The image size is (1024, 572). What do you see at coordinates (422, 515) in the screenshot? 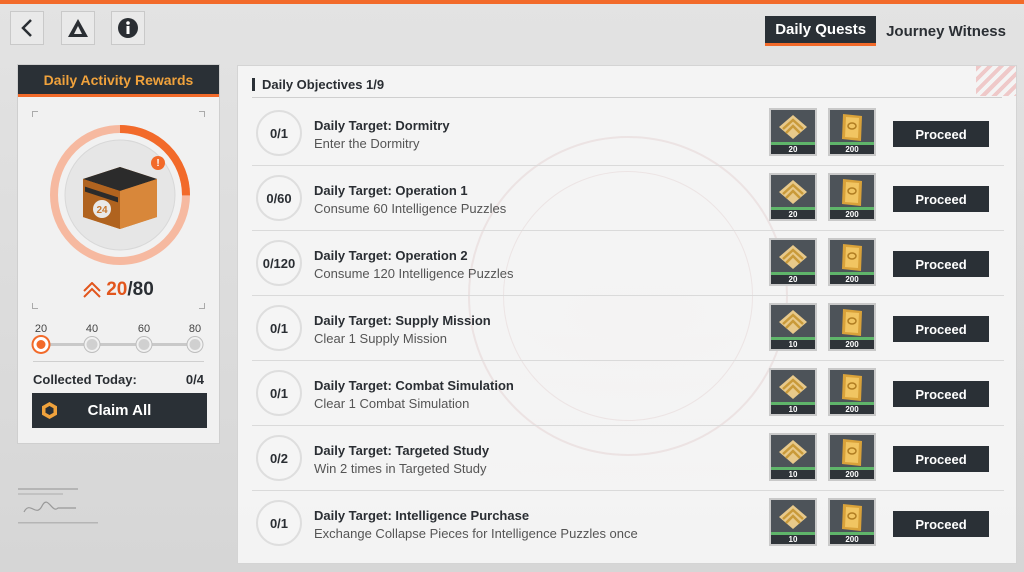
I see `quest-title: Daily Target: Intelligence Purchase` at bounding box center [422, 515].